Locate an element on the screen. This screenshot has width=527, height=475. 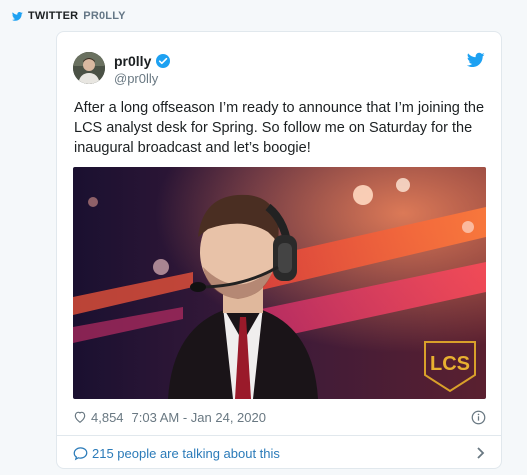
conversation-link: 215 people are talking about this is located at coordinates (279, 453).